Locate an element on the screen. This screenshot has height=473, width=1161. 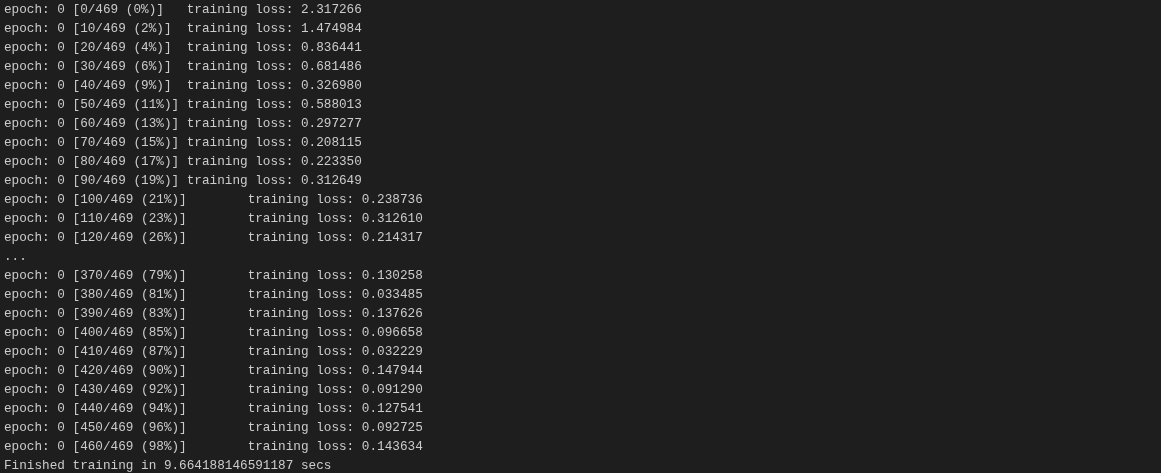
loss-text: training loss: 0.312649 is located at coordinates (274, 181).